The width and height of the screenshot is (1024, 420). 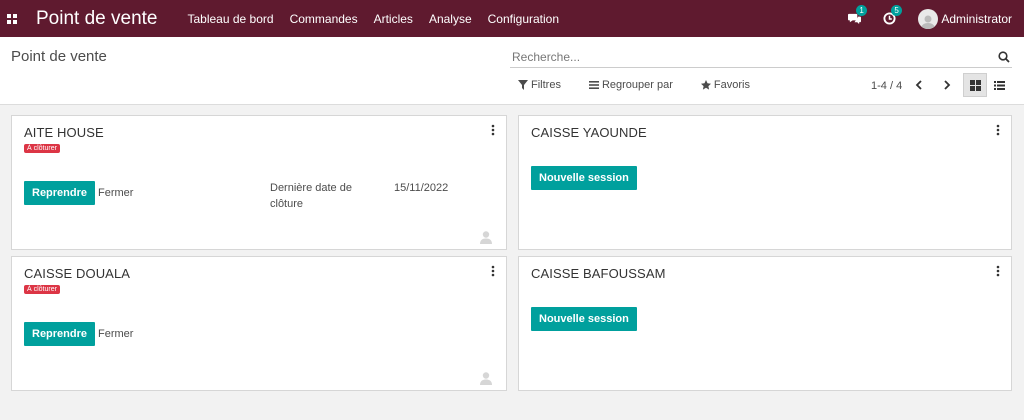 What do you see at coordinates (64, 132) in the screenshot?
I see `card-title: AITE HOUSE` at bounding box center [64, 132].